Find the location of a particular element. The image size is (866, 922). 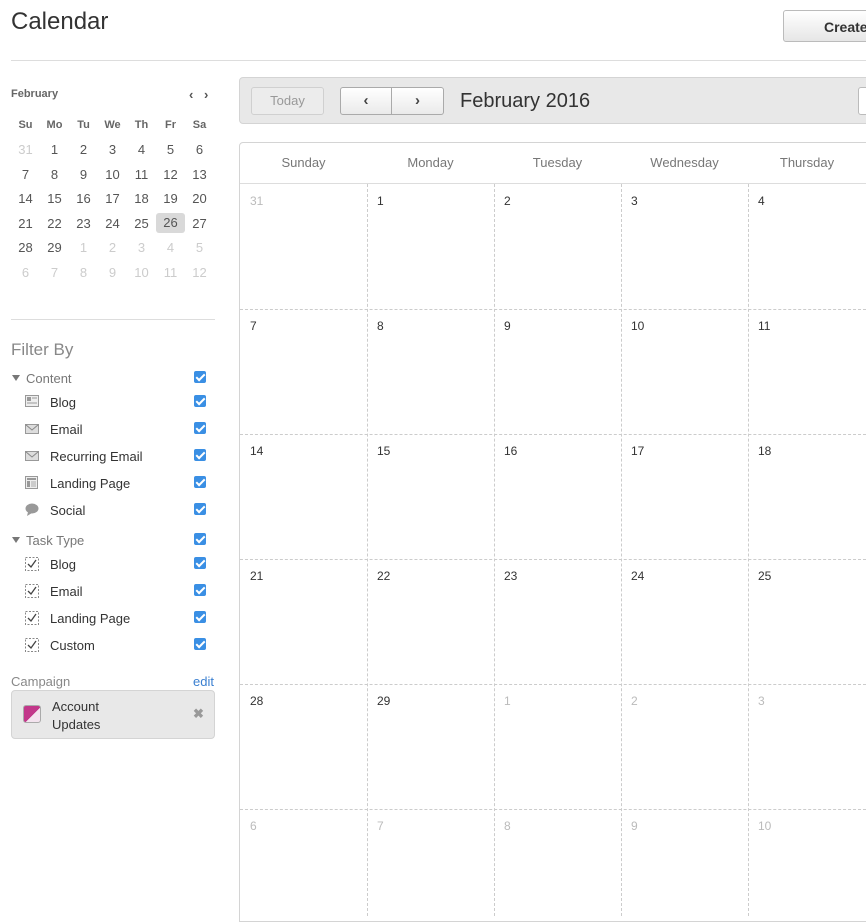

day-cell-number: 28 is located at coordinates (256, 701).